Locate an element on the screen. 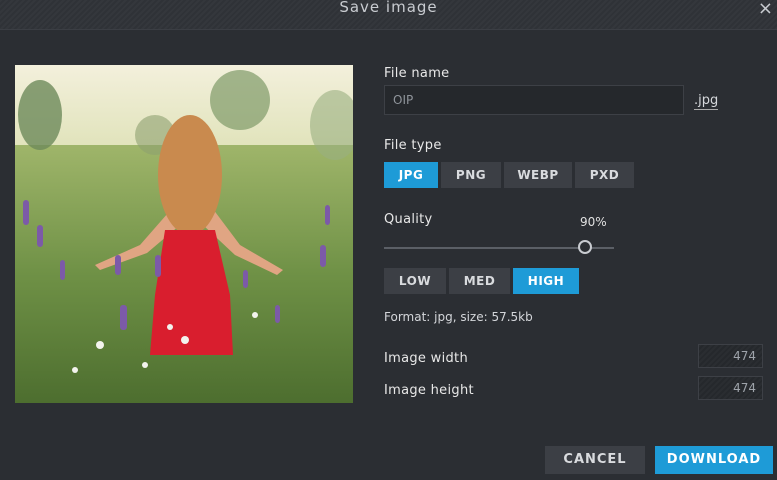 Image resolution: width=777 pixels, height=480 pixels. quality-label: Quality is located at coordinates (408, 219).